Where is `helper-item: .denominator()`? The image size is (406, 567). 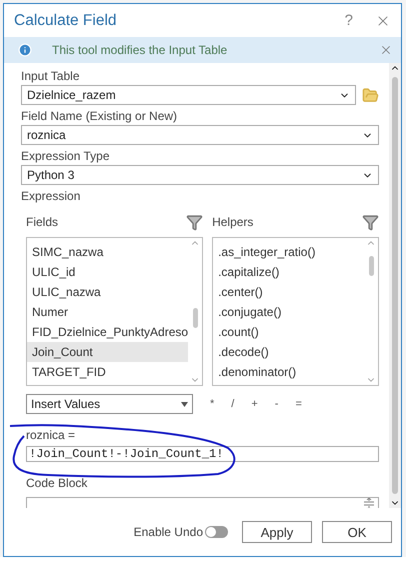
helper-item: .denominator() is located at coordinates (288, 372).